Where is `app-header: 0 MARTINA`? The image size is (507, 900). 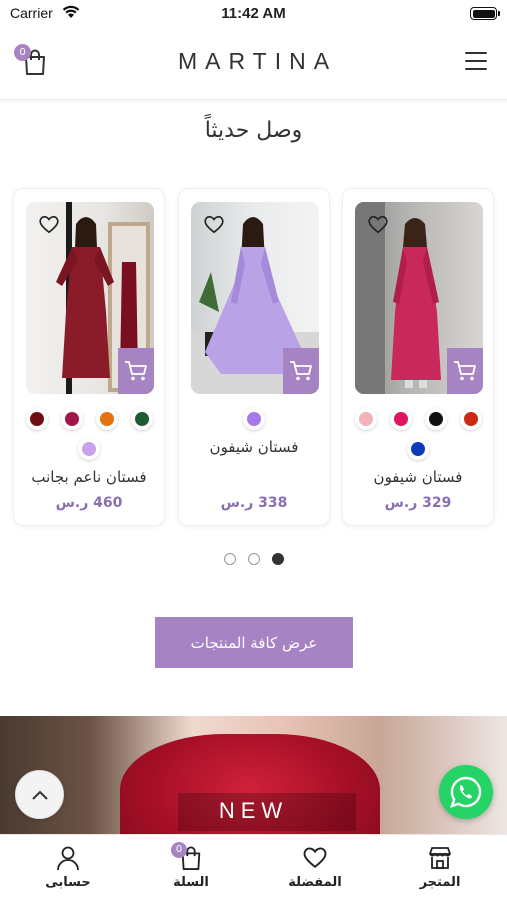 app-header: 0 MARTINA is located at coordinates (253, 65).